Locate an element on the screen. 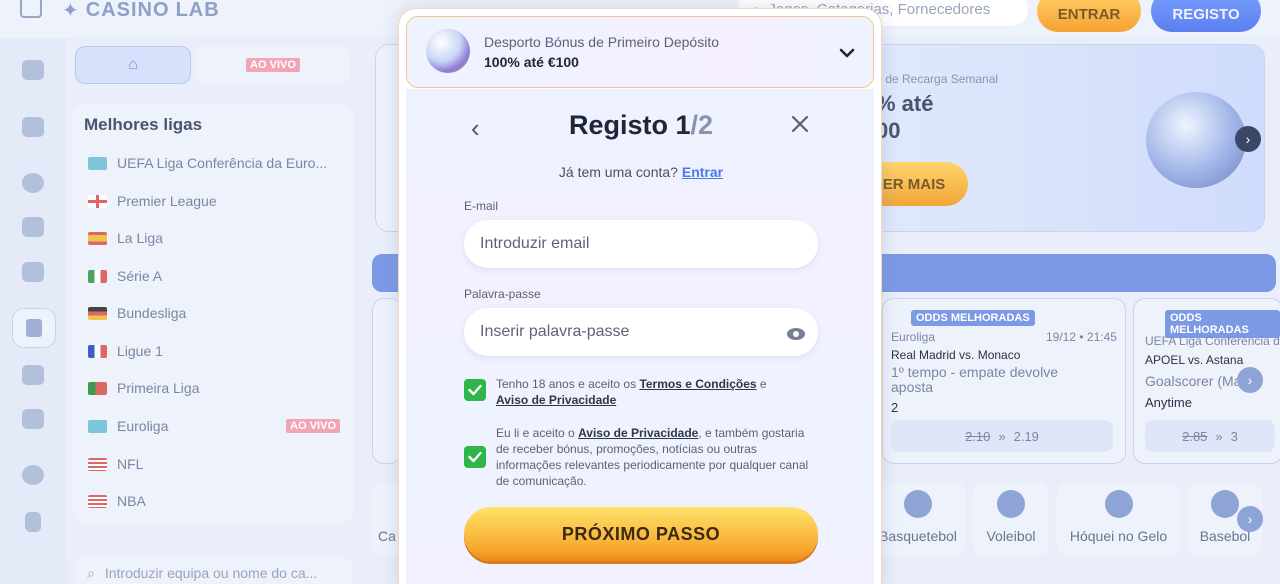 The height and width of the screenshot is (584, 1280). title-total: /2 is located at coordinates (702, 125).